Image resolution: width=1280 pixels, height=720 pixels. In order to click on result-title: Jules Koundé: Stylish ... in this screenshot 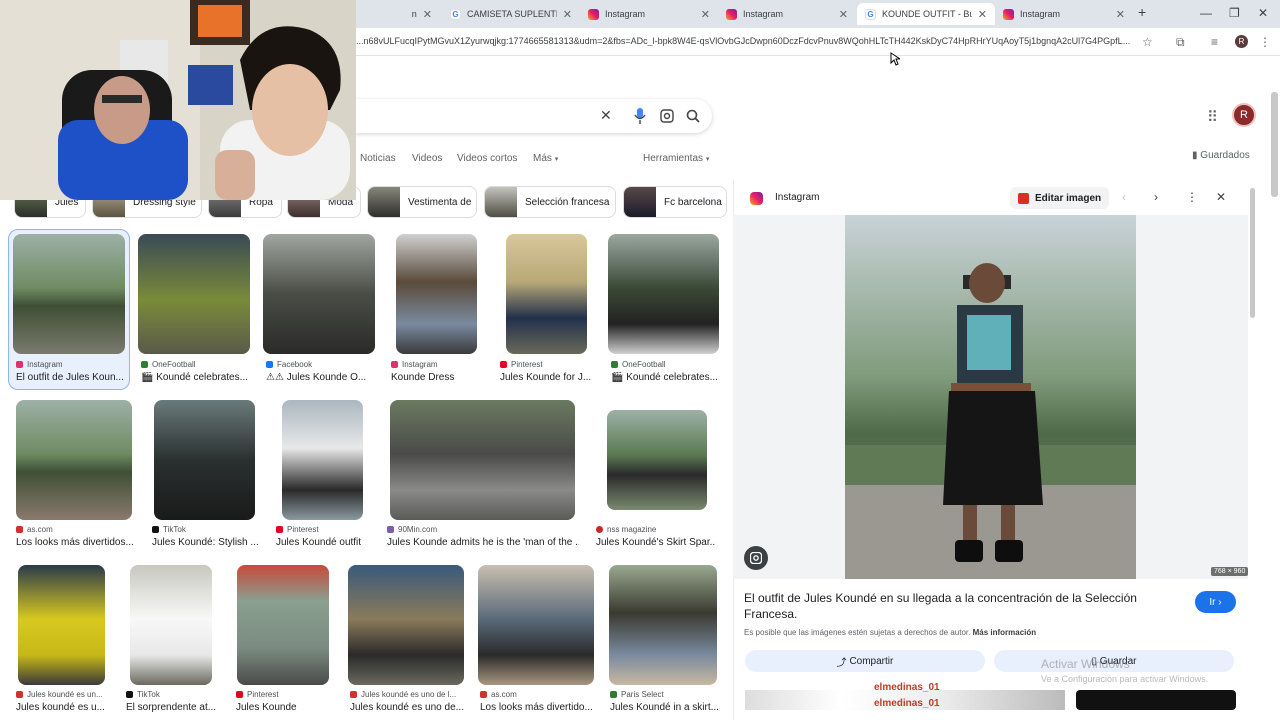, I will do `click(205, 542)`.